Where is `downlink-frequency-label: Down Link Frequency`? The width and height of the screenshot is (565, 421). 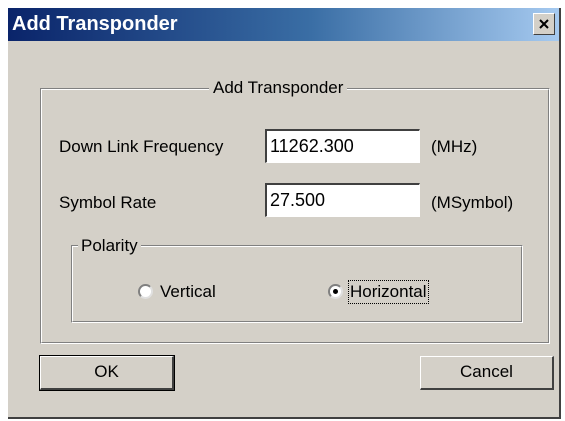 downlink-frequency-label: Down Link Frequency is located at coordinates (141, 146).